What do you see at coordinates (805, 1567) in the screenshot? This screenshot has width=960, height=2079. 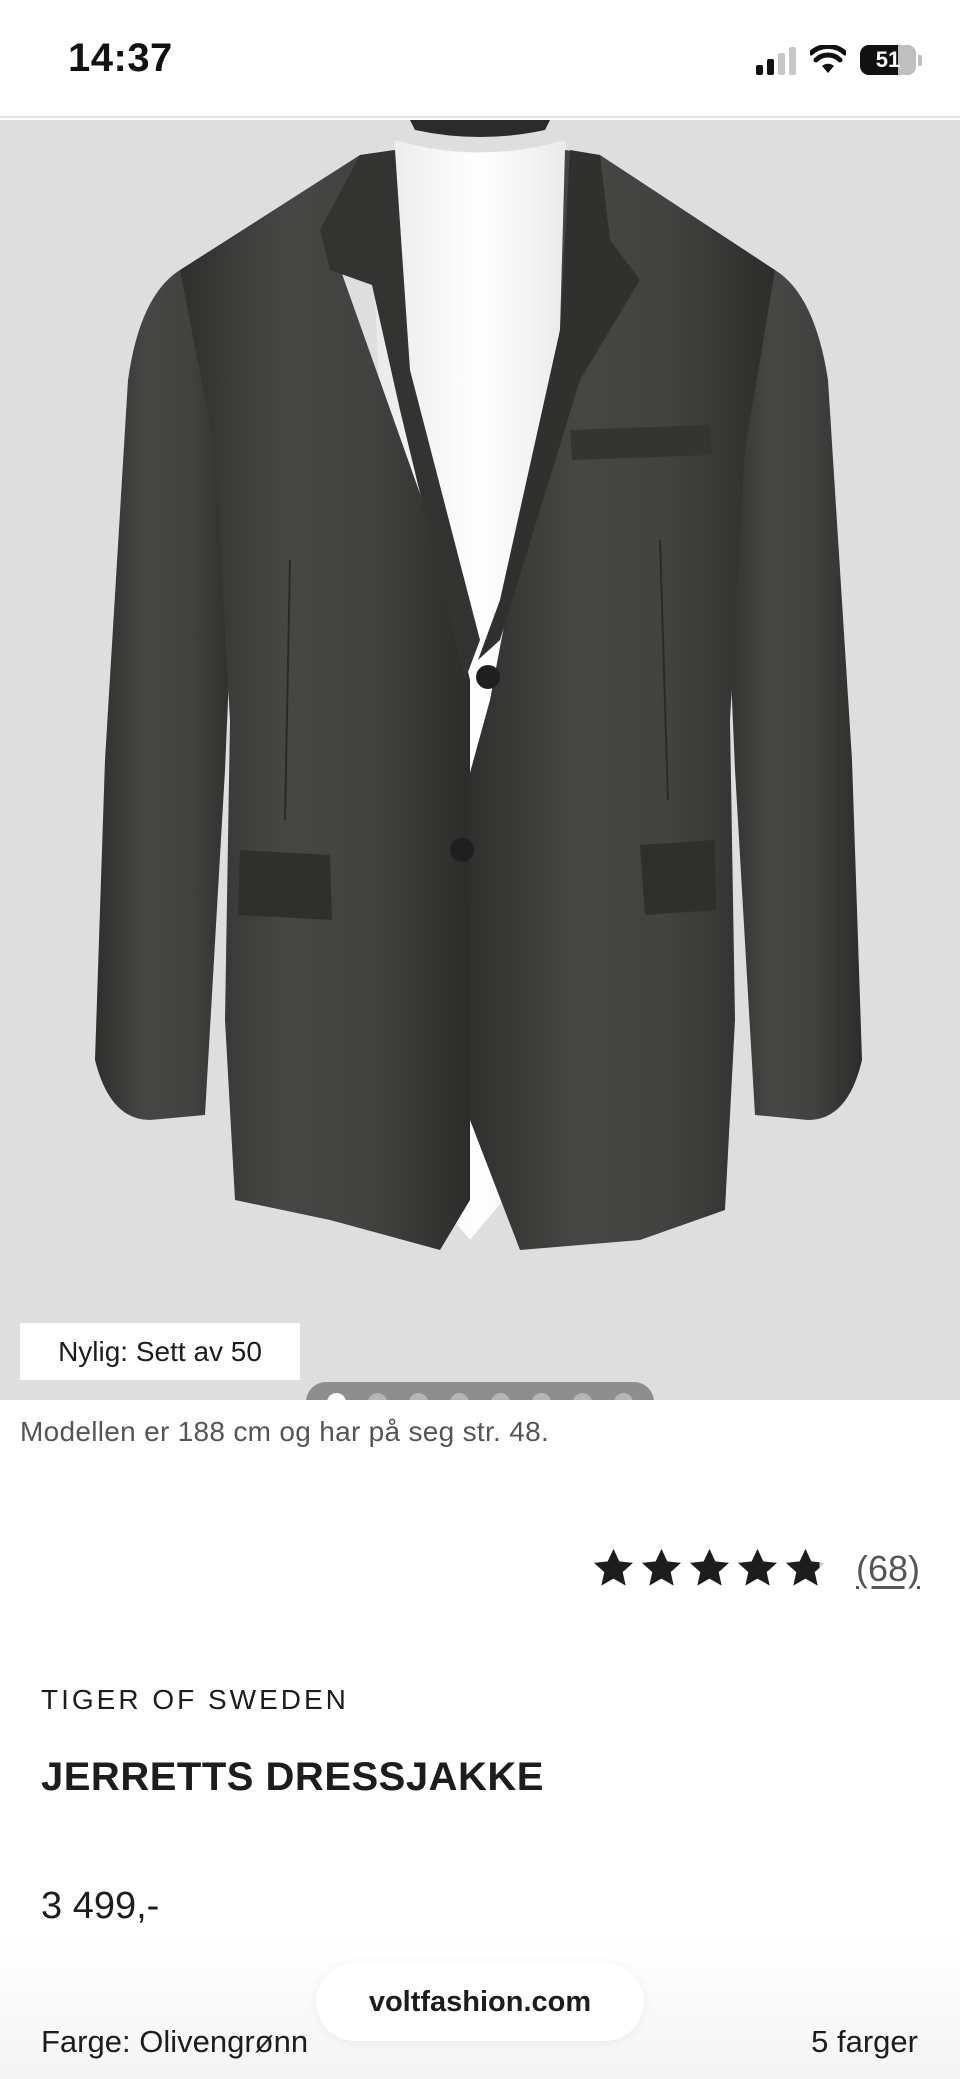 I see `star-partial-icon` at bounding box center [805, 1567].